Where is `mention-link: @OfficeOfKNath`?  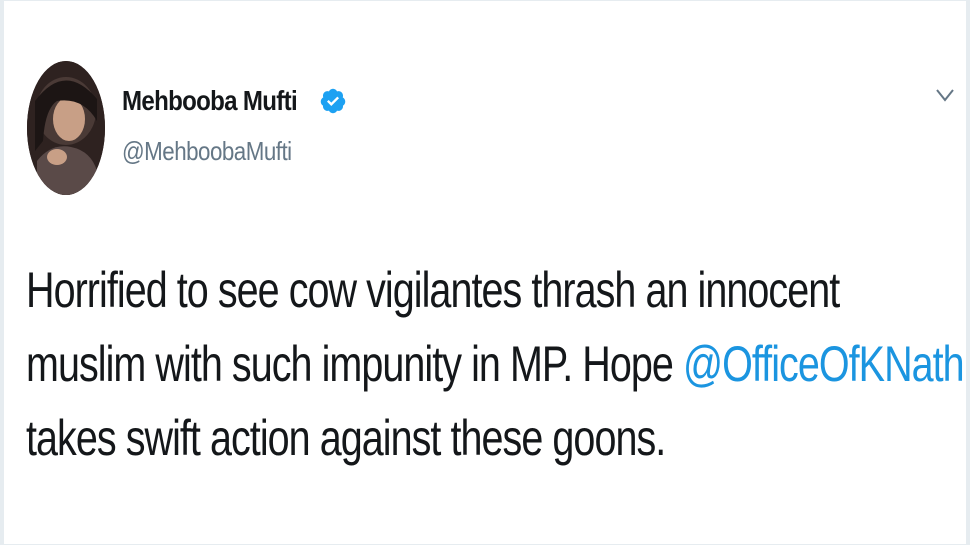 mention-link: @OfficeOfKNath is located at coordinates (824, 364).